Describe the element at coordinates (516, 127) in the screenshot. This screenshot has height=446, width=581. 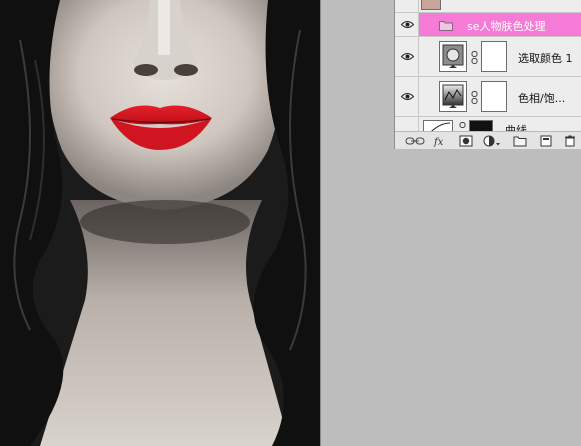
I see `curves-label: 曲线` at that location.